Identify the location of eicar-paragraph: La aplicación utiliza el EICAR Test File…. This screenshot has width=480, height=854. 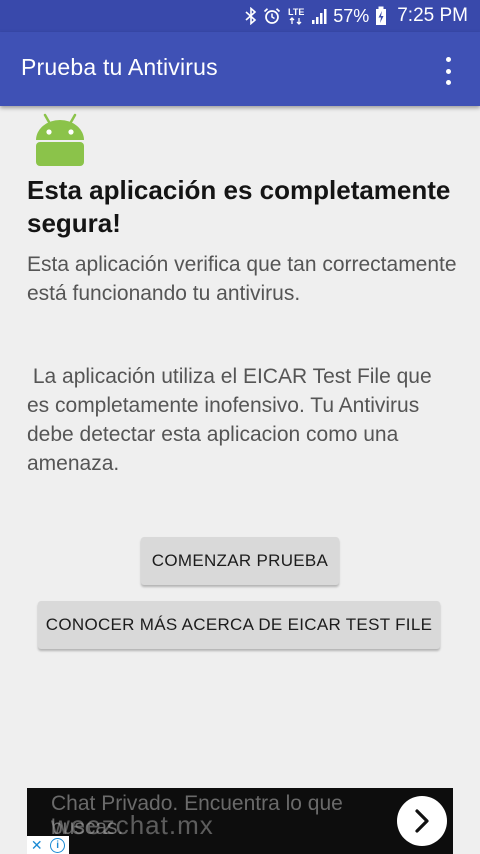
(229, 420).